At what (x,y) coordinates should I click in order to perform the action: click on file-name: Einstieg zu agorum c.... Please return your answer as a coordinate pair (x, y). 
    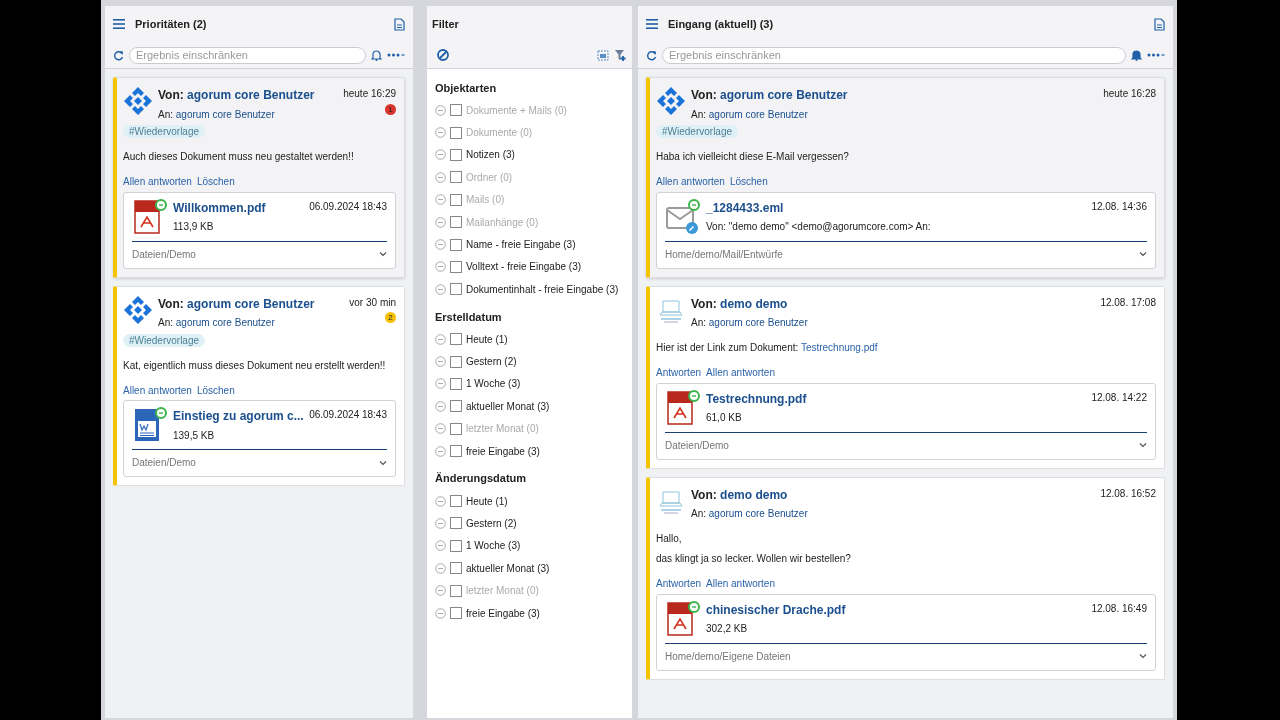
    Looking at the image, I should click on (241, 416).